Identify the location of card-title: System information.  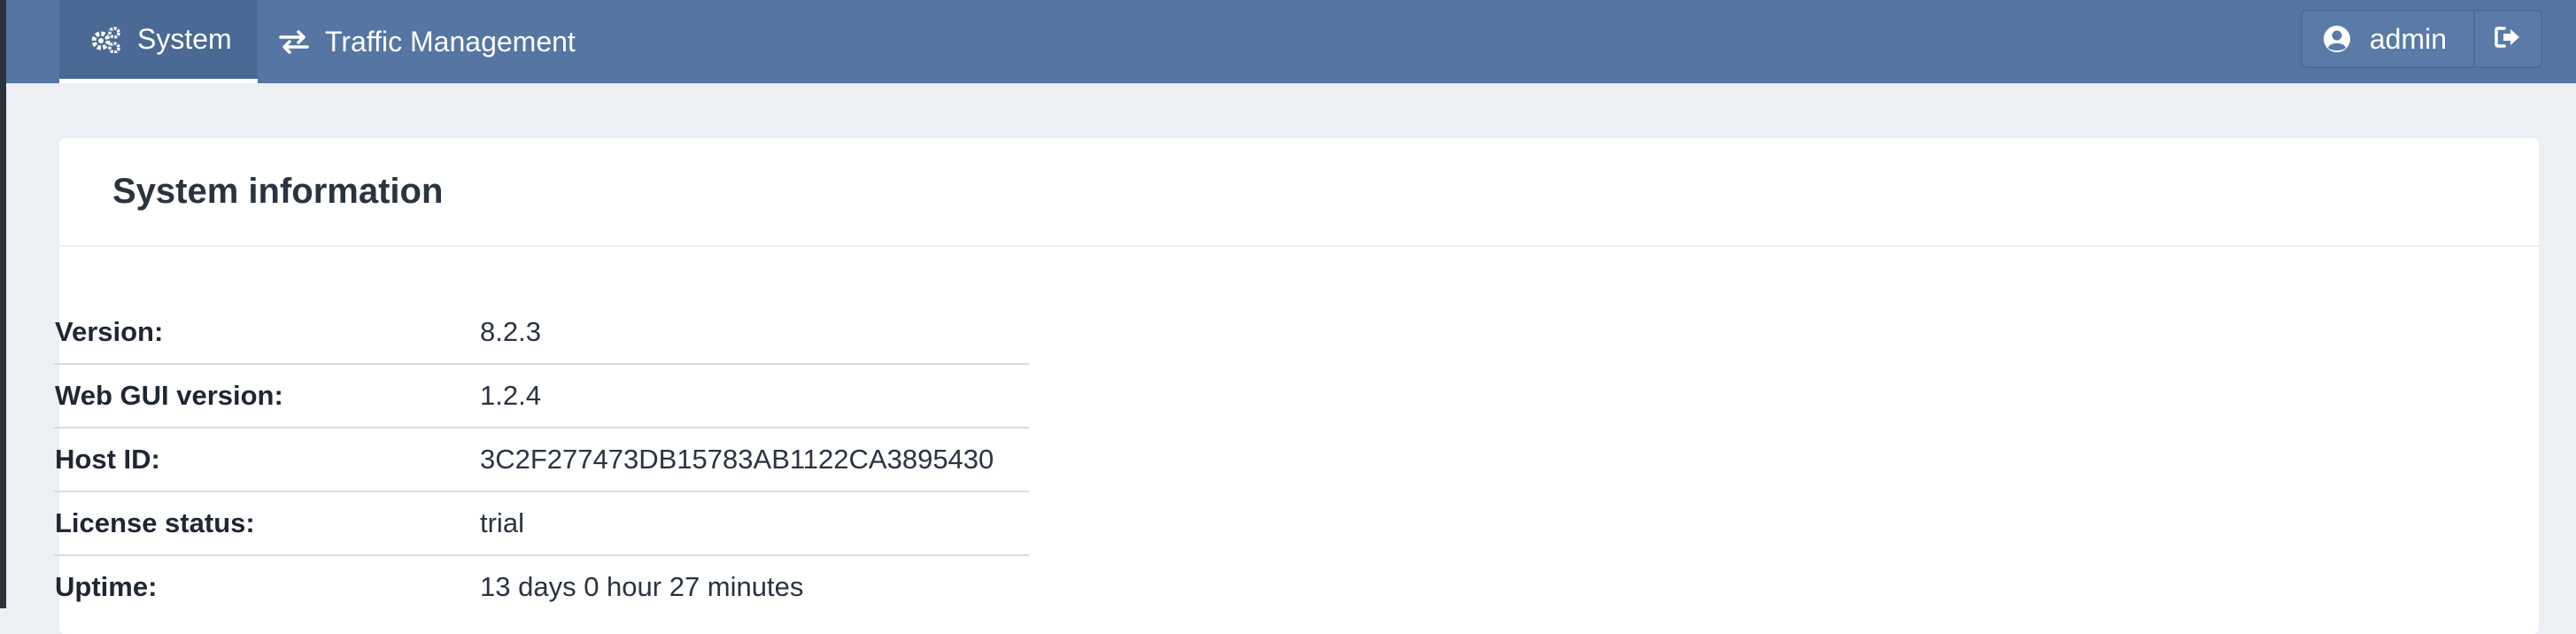
(278, 191).